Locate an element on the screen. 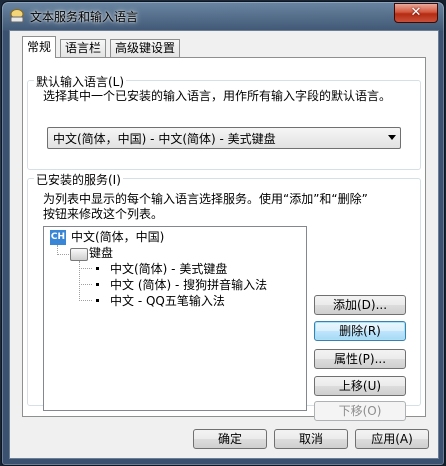 The image size is (446, 466). default-language-description: 选择其中一个已安装的输入语言，用作所有输入字段的默认语言。 is located at coordinates (217, 96).